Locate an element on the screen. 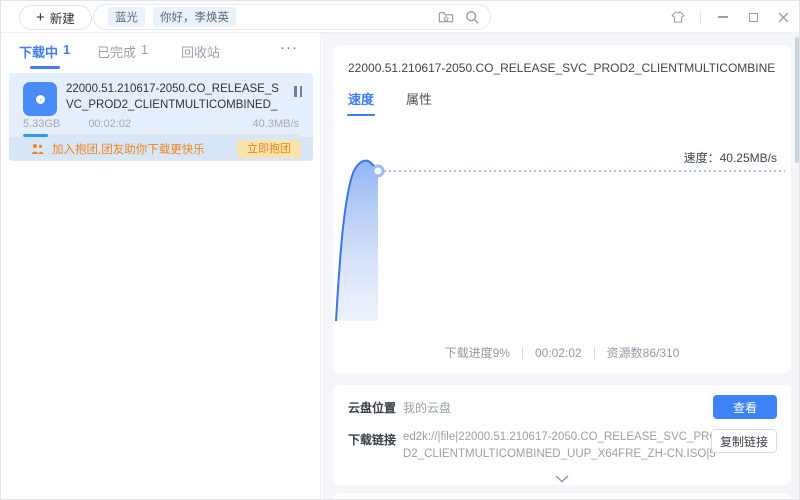 This screenshot has width=800, height=500. promo-text: 加入抱团,团友助你下载更快乐 is located at coordinates (128, 150).